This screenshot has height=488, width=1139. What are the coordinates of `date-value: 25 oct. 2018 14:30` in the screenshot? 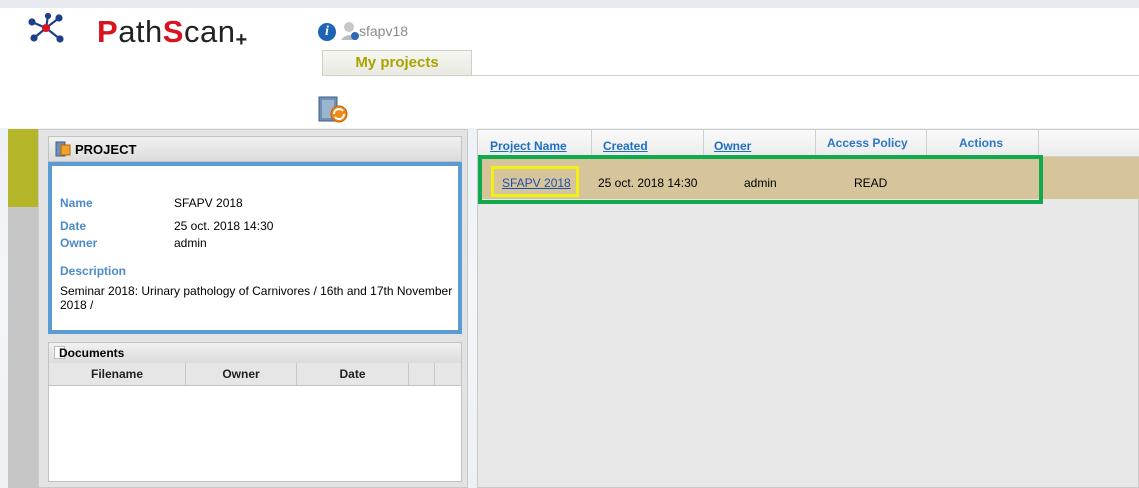 It's located at (224, 226).